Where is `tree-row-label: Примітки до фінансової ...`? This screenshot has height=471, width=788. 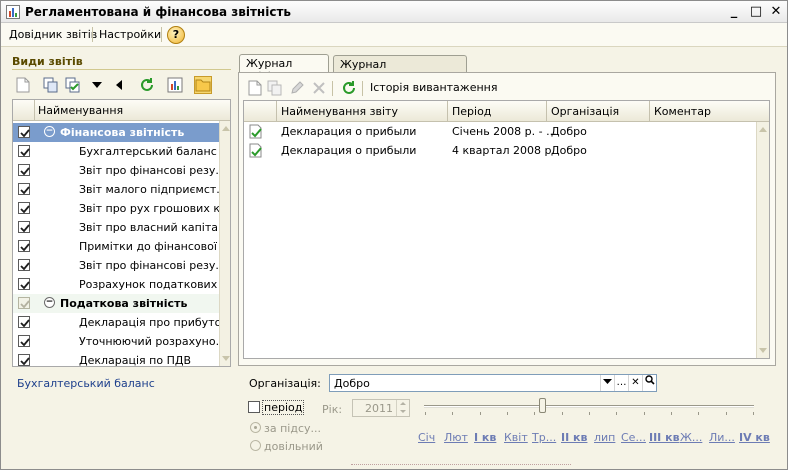
tree-row-label: Примітки до фінансової ... is located at coordinates (155, 246).